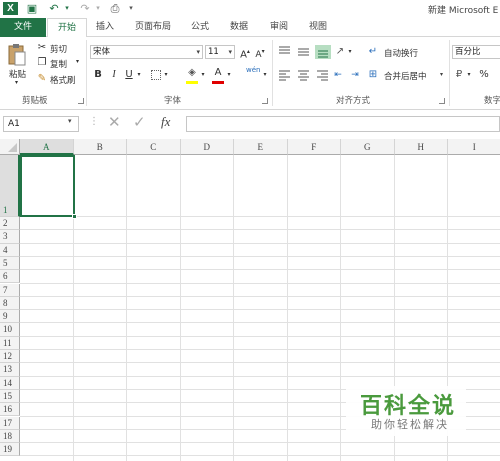  Describe the element at coordinates (16, 82) in the screenshot. I see `paste-dropdown-icon: ▾` at that location.